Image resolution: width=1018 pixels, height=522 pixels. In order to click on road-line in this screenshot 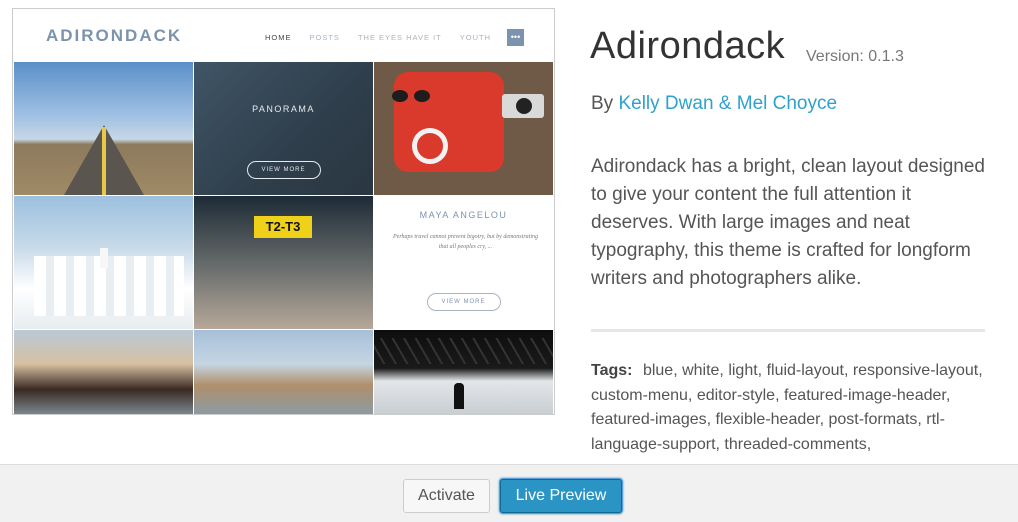, I will do `click(104, 161)`.